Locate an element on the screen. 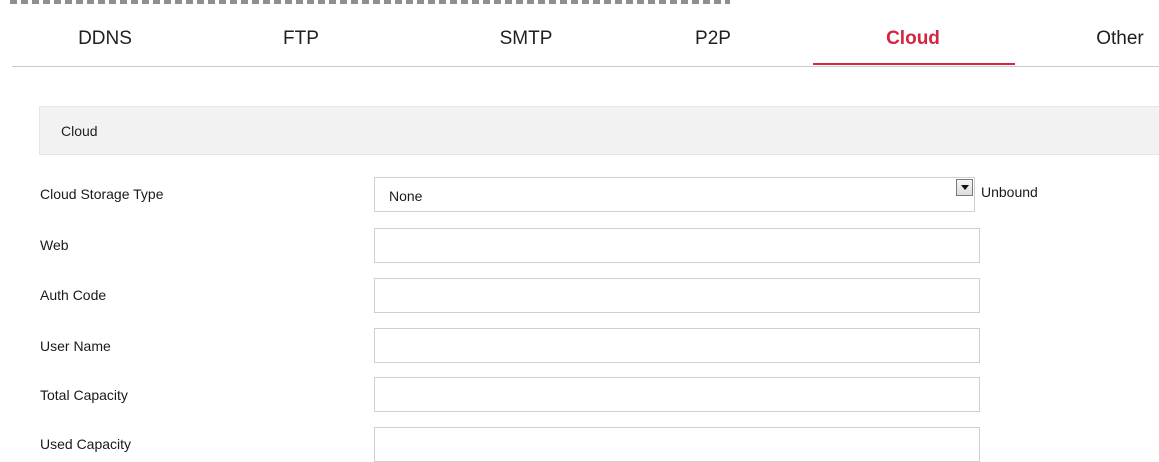 Image resolution: width=1159 pixels, height=462 pixels. user-name-label: User Name is located at coordinates (75, 346).